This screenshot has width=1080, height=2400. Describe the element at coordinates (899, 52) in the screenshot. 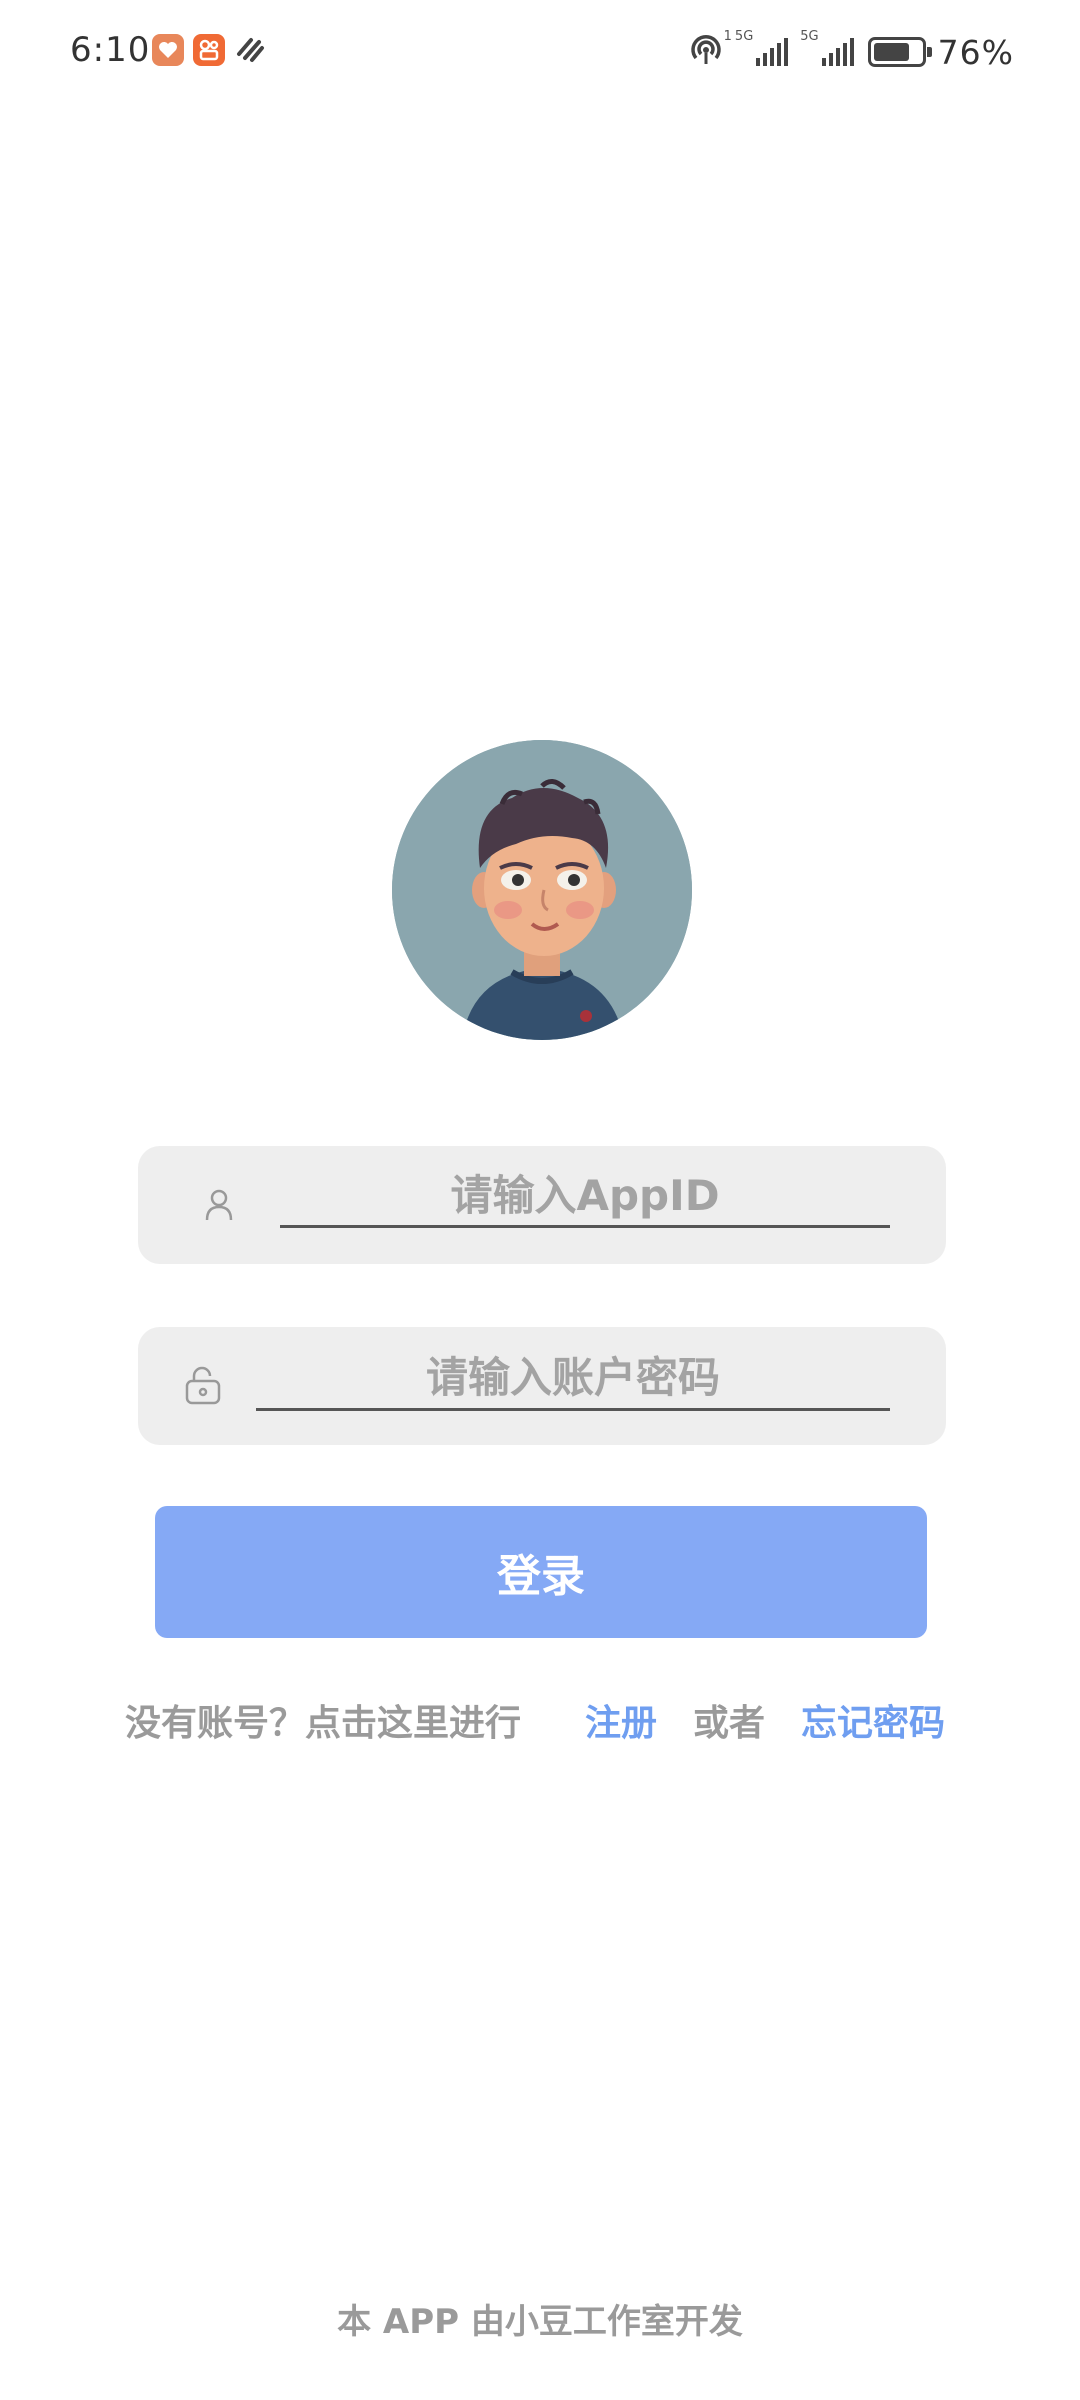

I see `battery-icon` at that location.